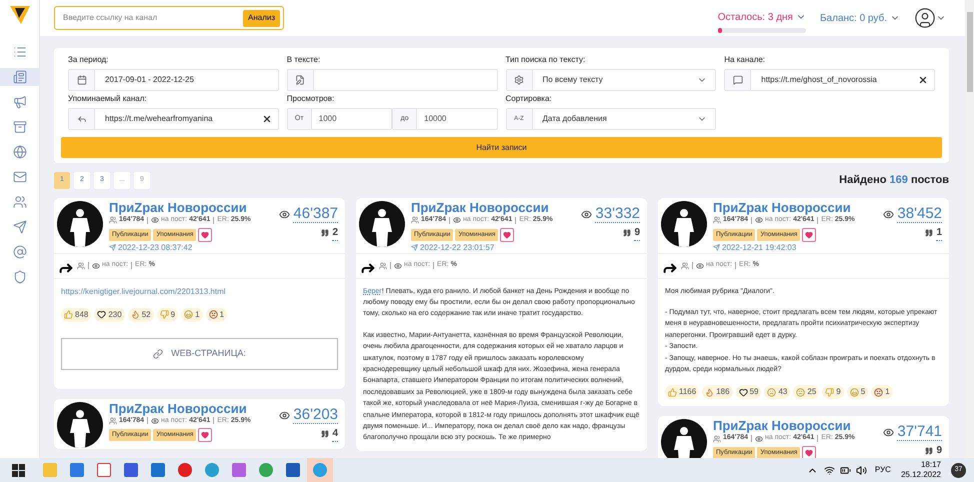 This screenshot has height=482, width=974. Describe the element at coordinates (879, 392) in the screenshot. I see `angry-face-icon` at that location.